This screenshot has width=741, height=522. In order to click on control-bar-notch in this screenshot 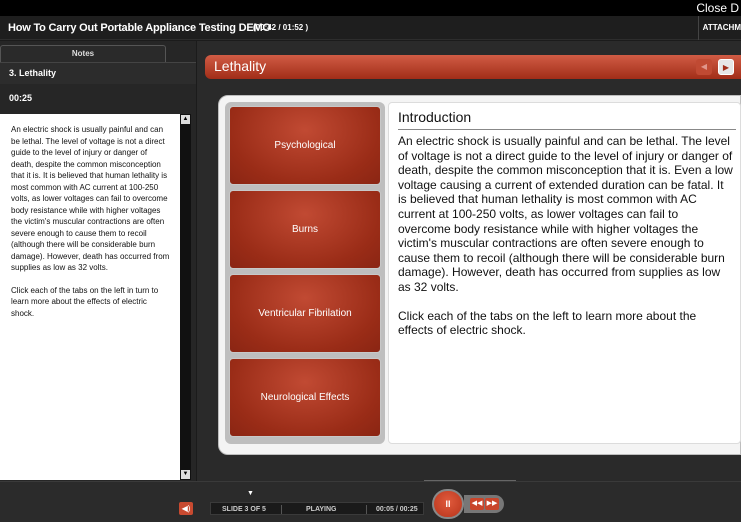, I will do `click(470, 485)`.